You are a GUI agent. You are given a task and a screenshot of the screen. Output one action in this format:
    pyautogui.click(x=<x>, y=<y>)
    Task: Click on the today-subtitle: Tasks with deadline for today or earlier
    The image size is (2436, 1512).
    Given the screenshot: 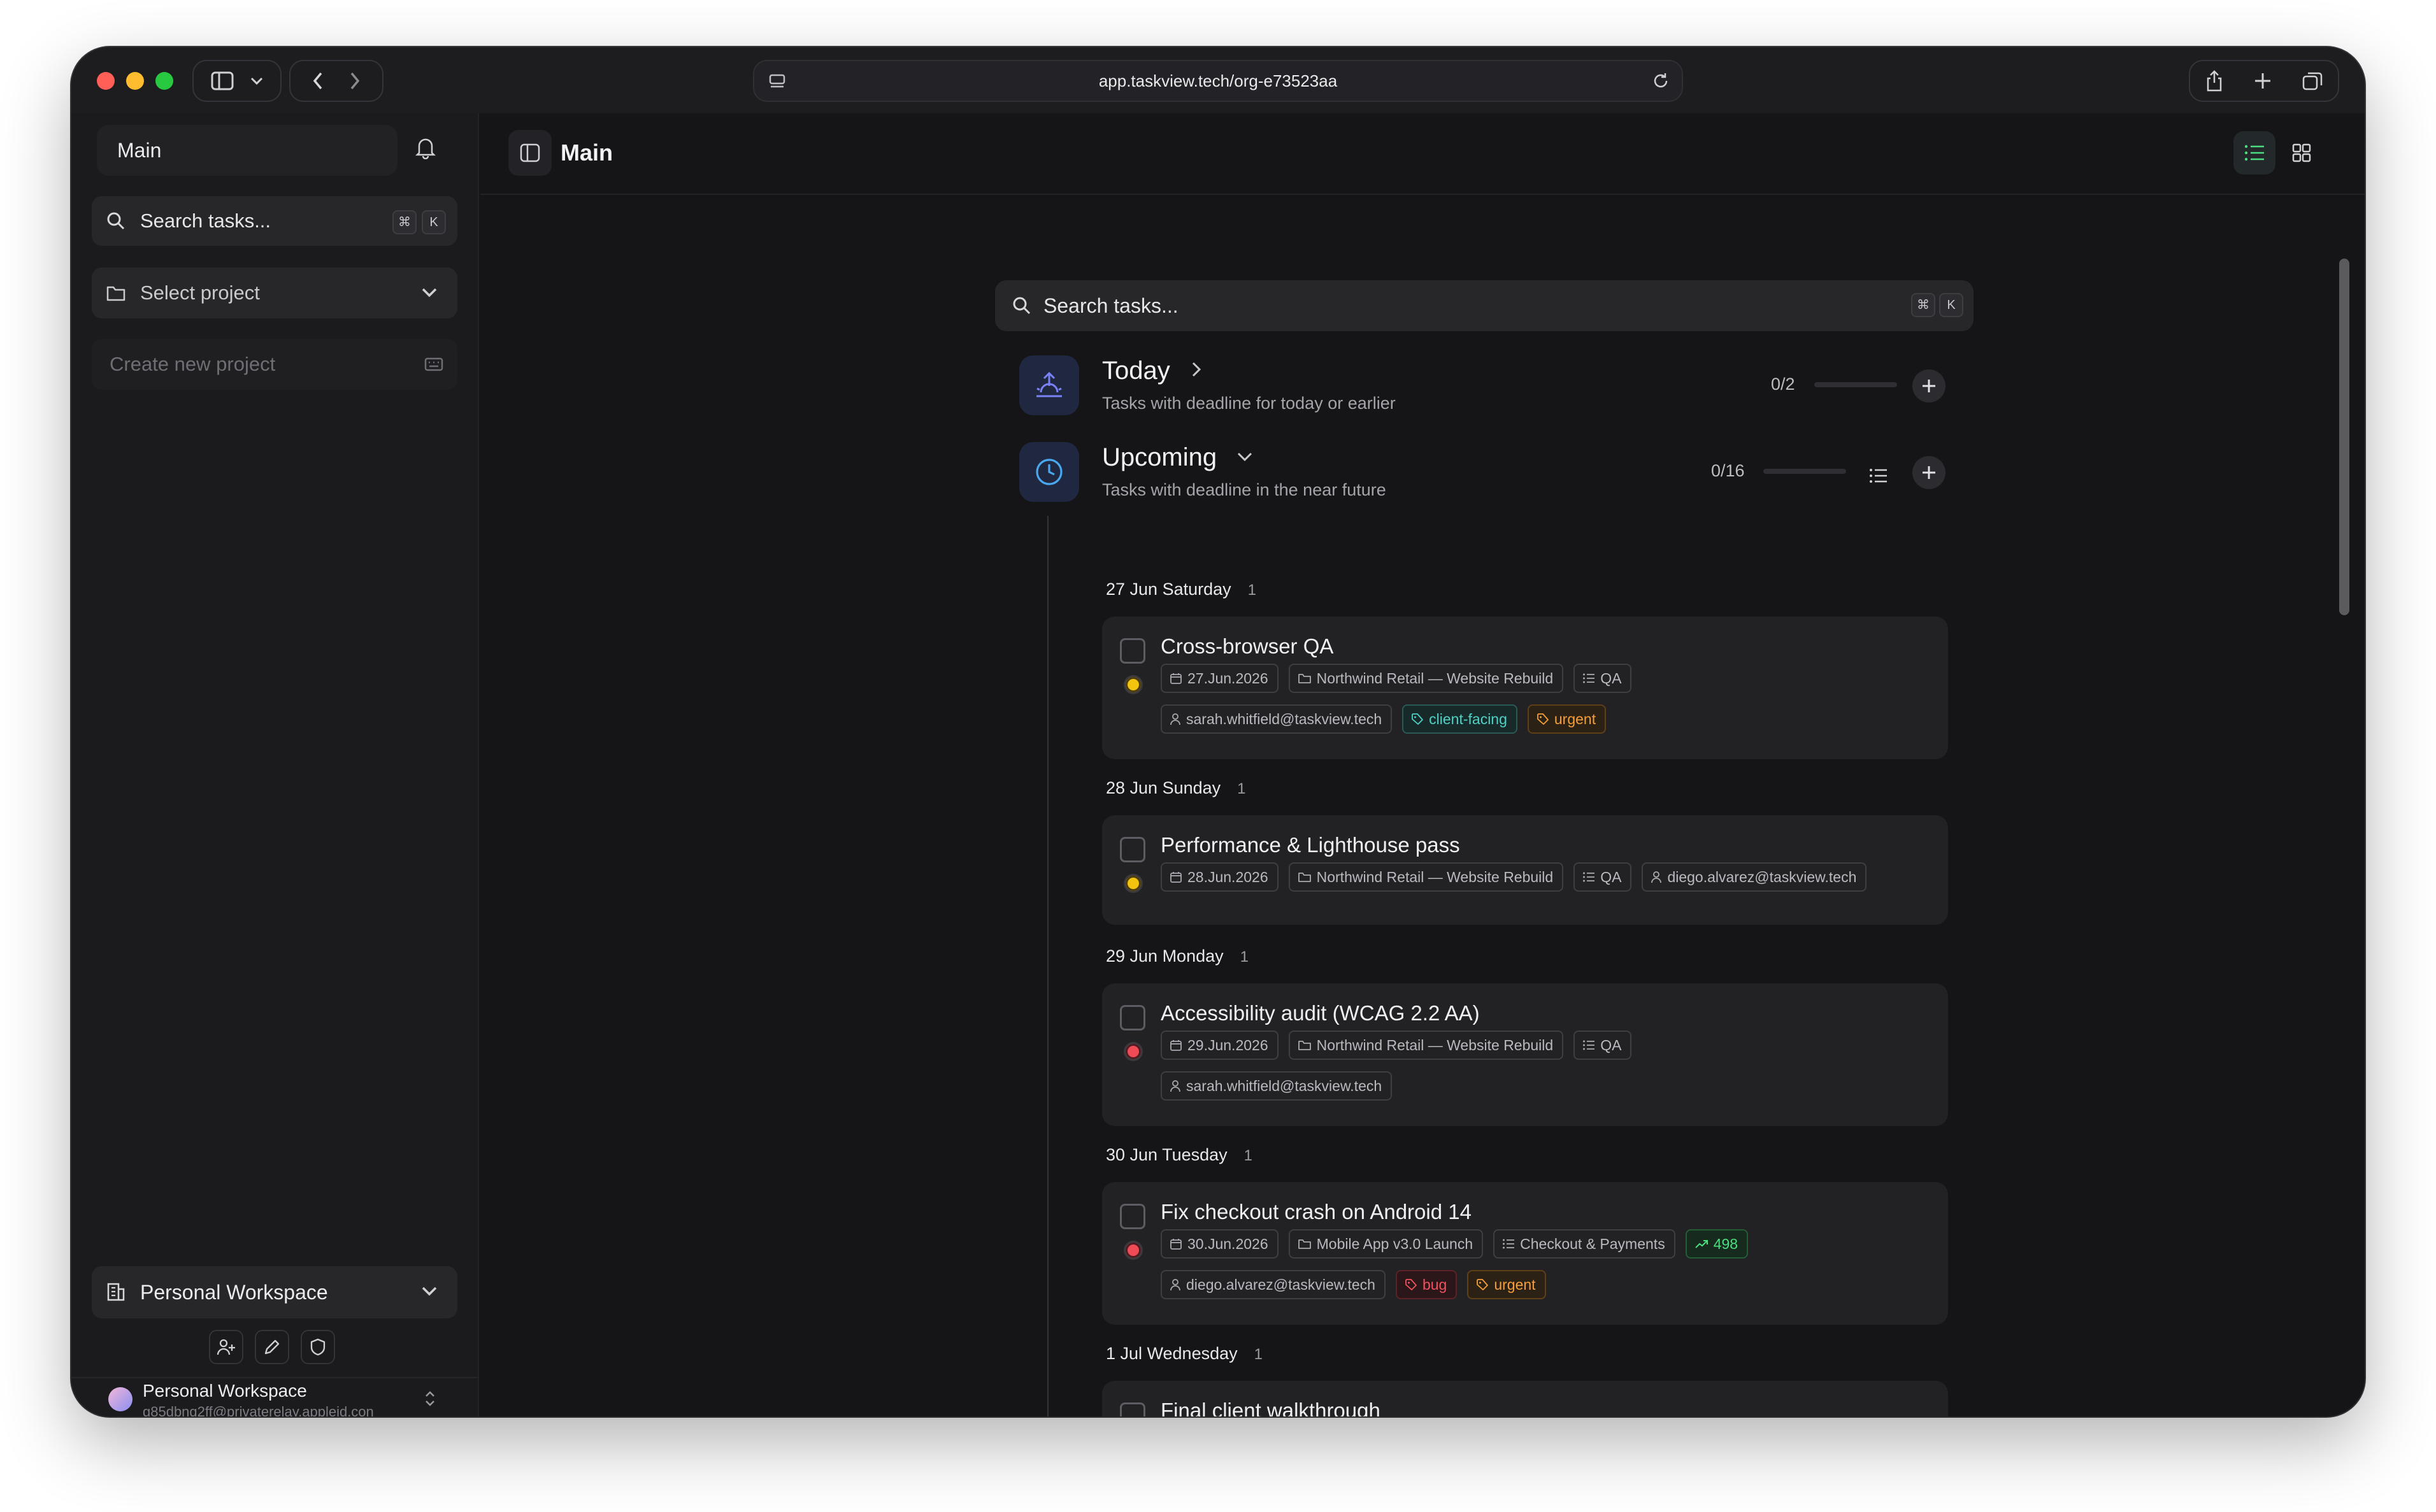 What is the action you would take?
    pyautogui.click(x=1249, y=403)
    